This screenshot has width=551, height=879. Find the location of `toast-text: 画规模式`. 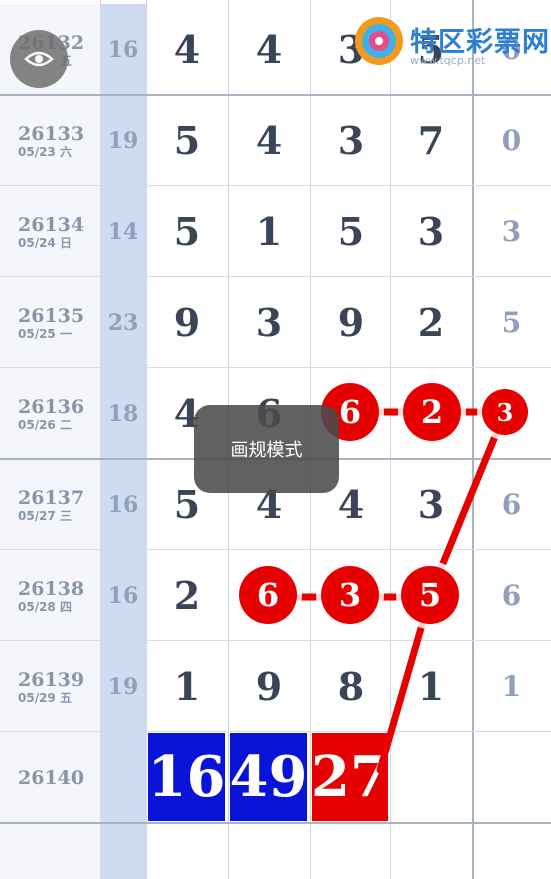

toast-text: 画规模式 is located at coordinates (266, 450).